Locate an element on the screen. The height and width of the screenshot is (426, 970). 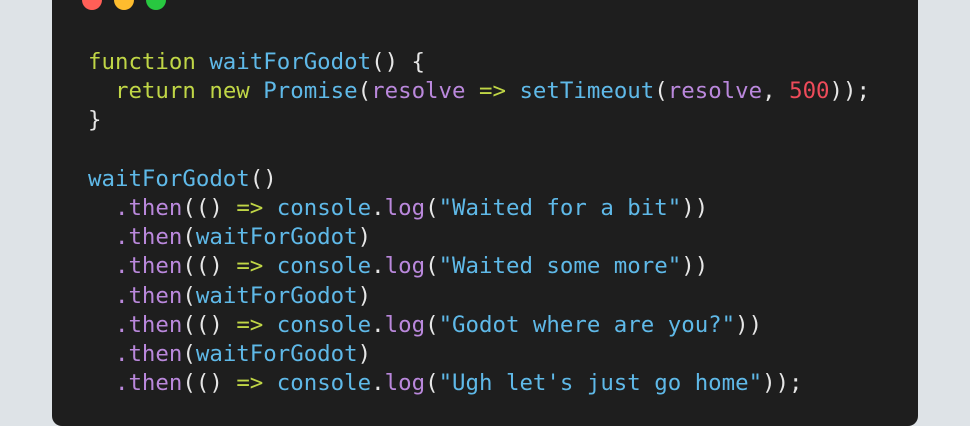
minimize-dot-icon is located at coordinates (124, 5).